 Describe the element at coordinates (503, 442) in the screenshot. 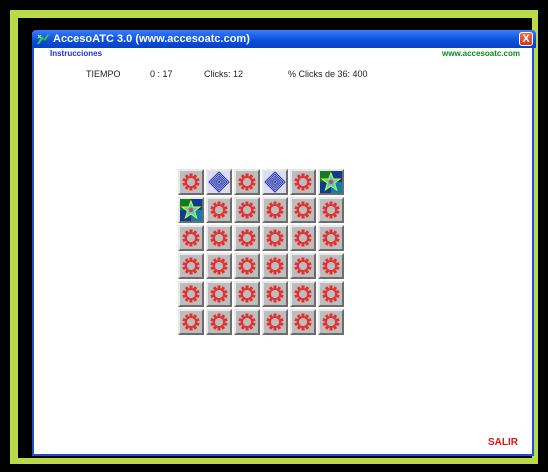

I see `exit-button: SALIR` at that location.